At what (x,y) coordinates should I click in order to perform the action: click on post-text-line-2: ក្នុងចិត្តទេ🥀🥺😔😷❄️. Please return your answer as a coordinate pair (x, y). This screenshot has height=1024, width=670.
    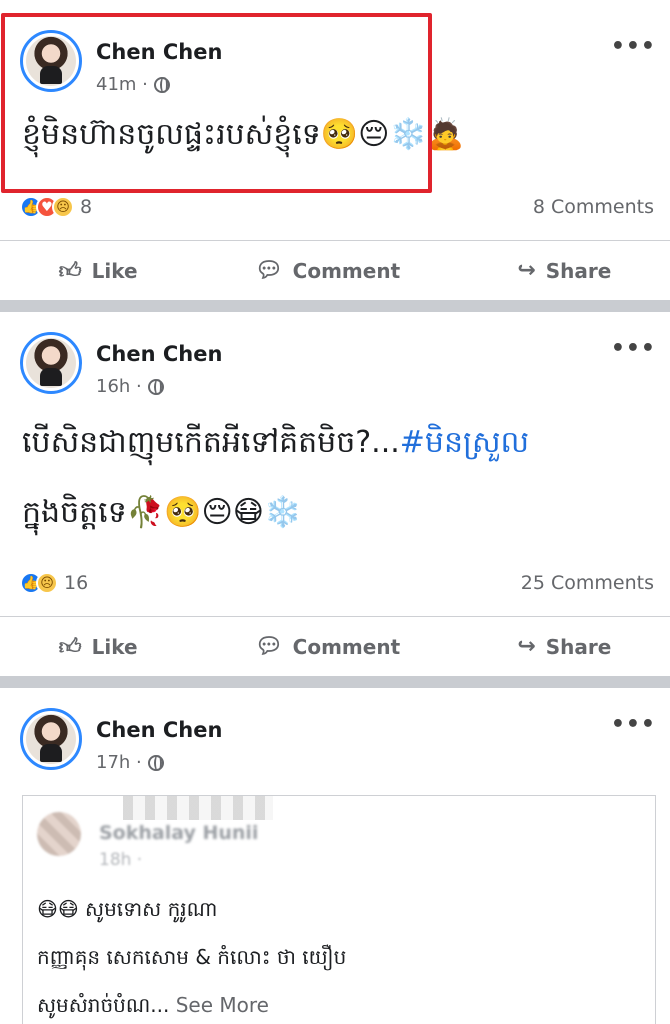
    Looking at the image, I should click on (162, 512).